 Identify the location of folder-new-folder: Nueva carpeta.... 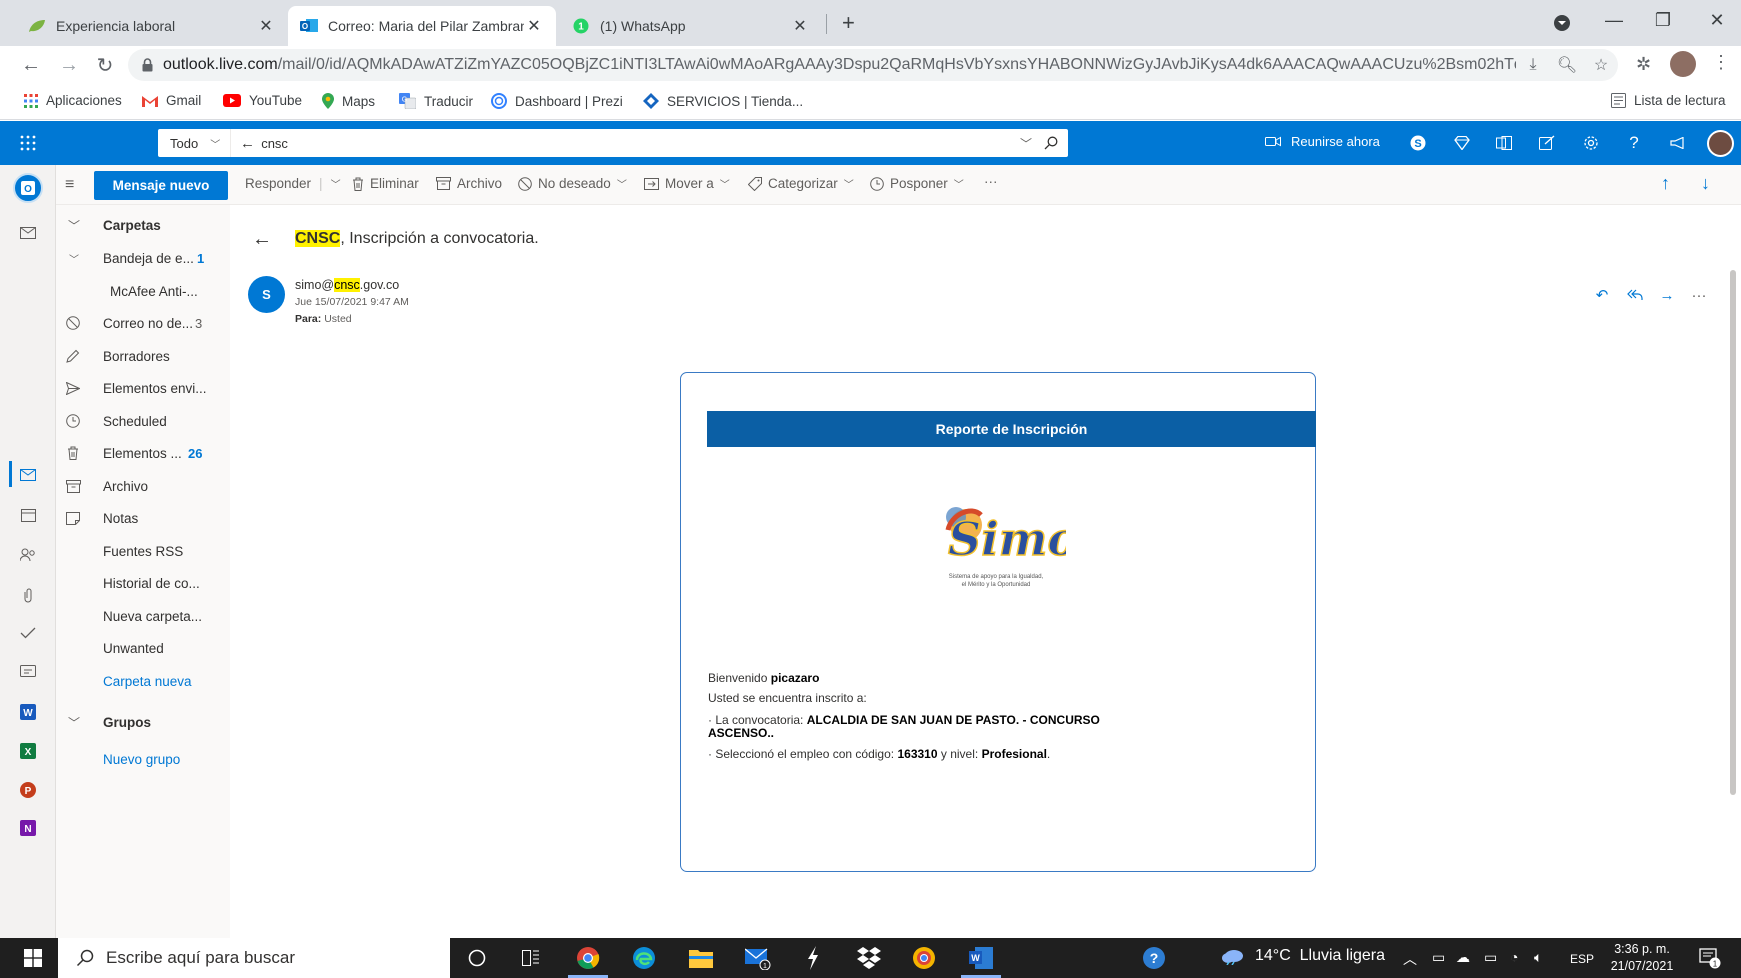
(143, 616).